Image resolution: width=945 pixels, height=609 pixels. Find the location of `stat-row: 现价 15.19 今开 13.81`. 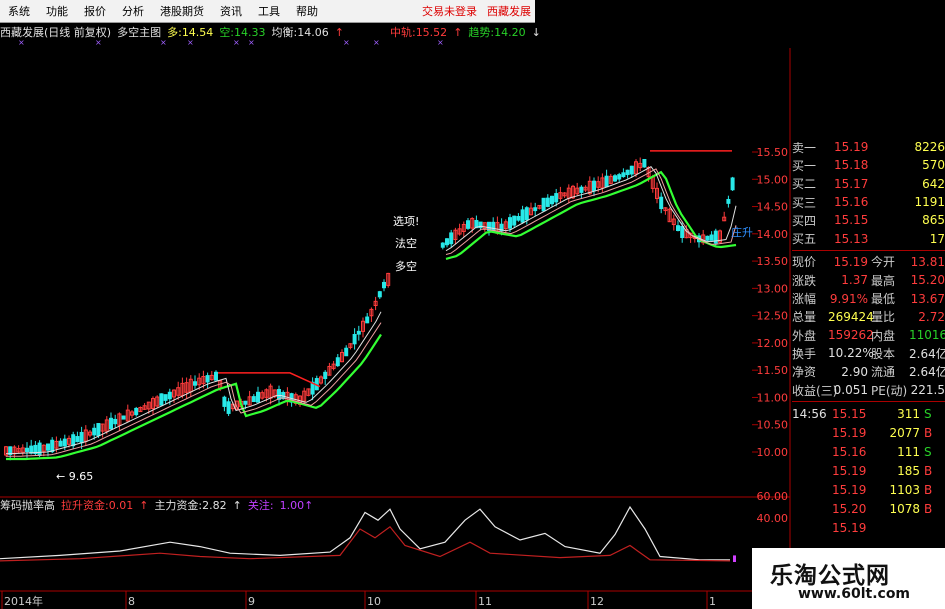

stat-row: 现价 15.19 今开 13.81 is located at coordinates (868, 262).